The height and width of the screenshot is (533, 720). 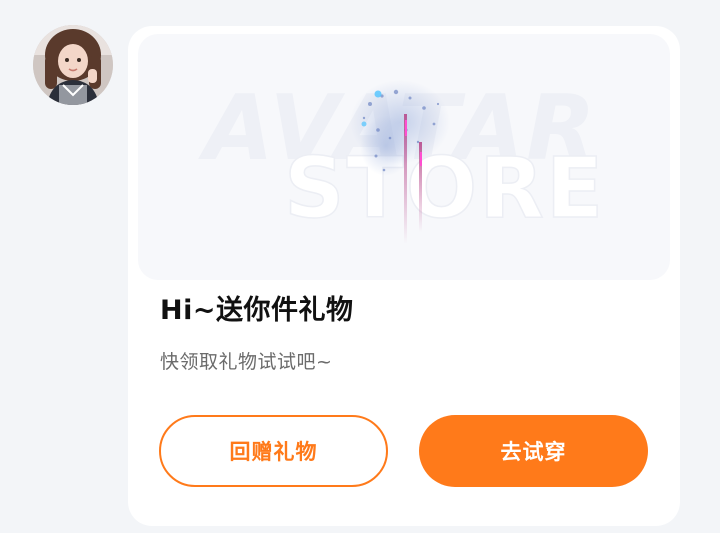 I want to click on gift-title: Hi~送你件礼物, so click(x=257, y=310).